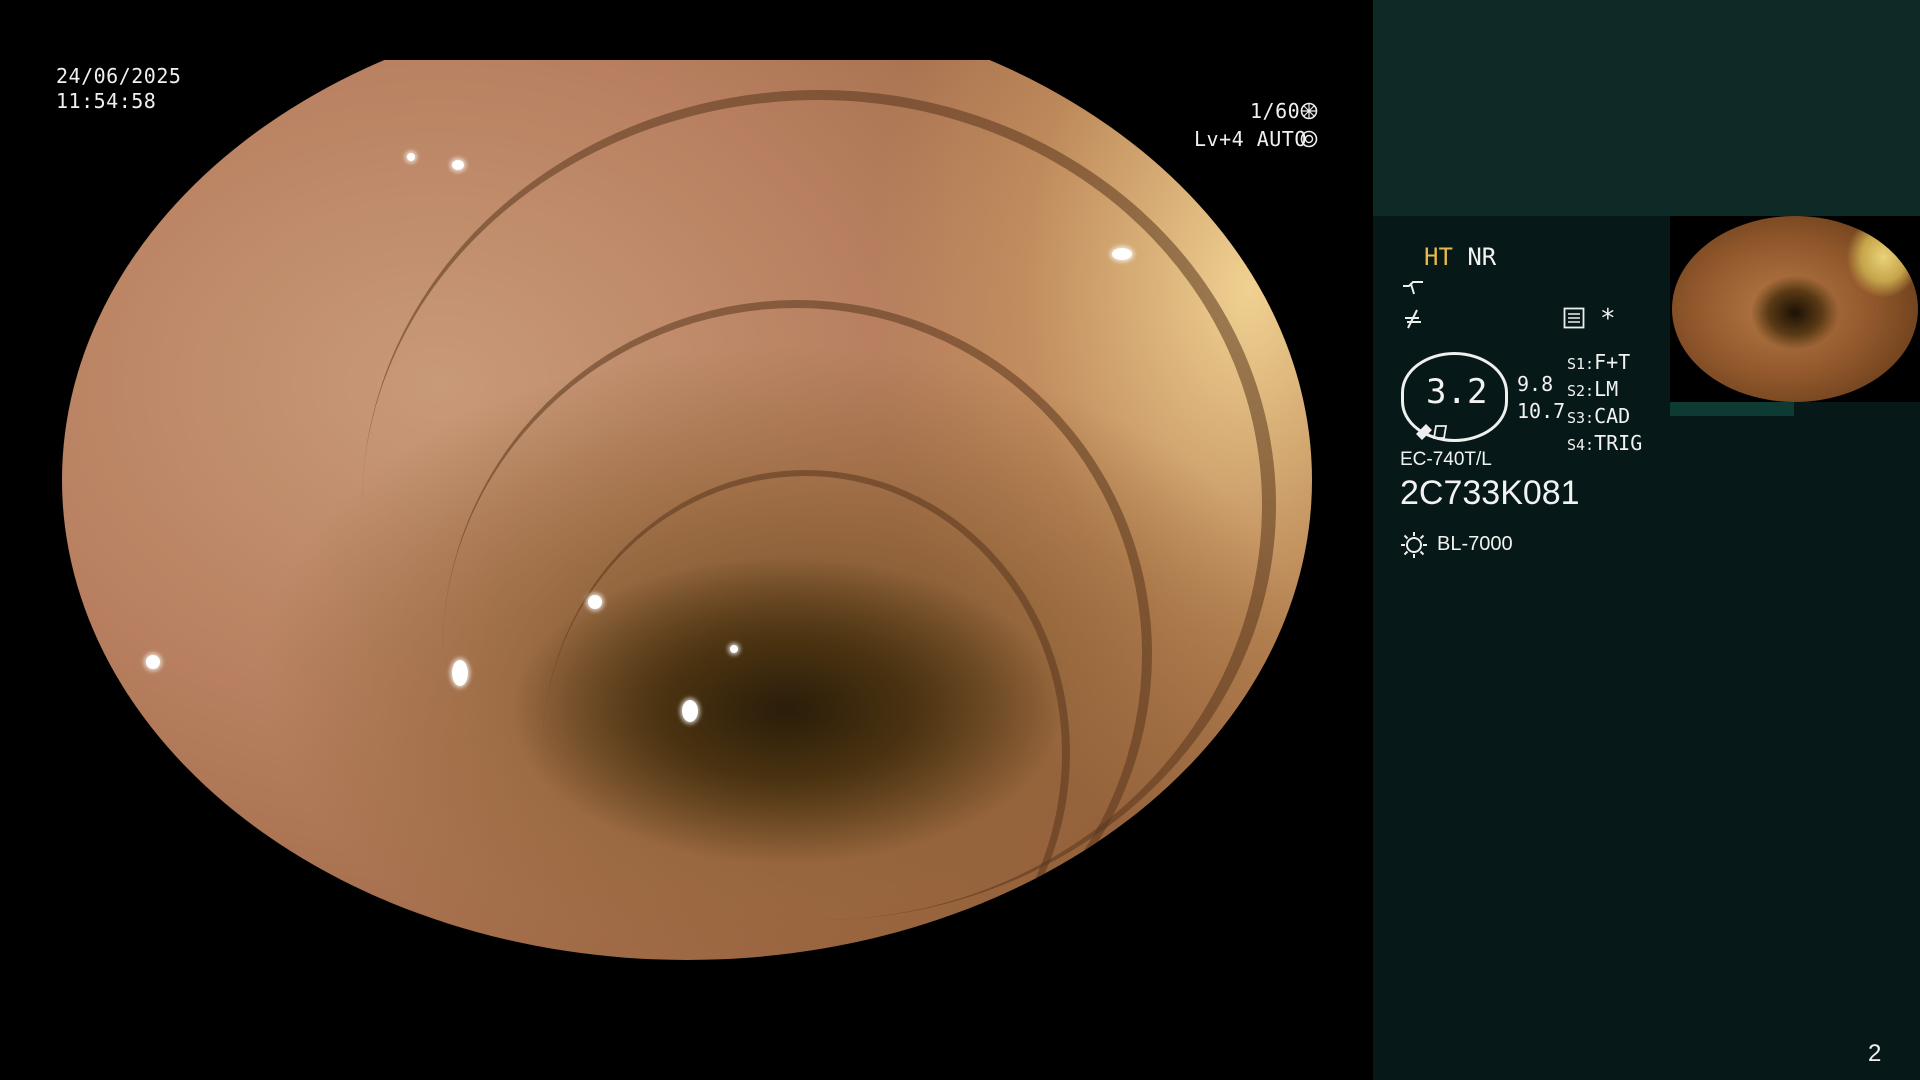 Image resolution: width=1920 pixels, height=1080 pixels. Describe the element at coordinates (1414, 545) in the screenshot. I see `light-source-icon` at that location.